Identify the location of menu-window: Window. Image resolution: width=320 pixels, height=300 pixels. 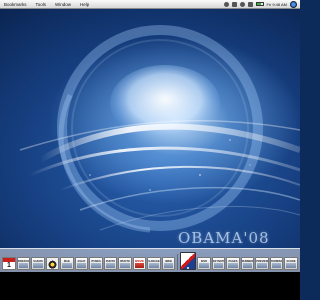
(63, 4).